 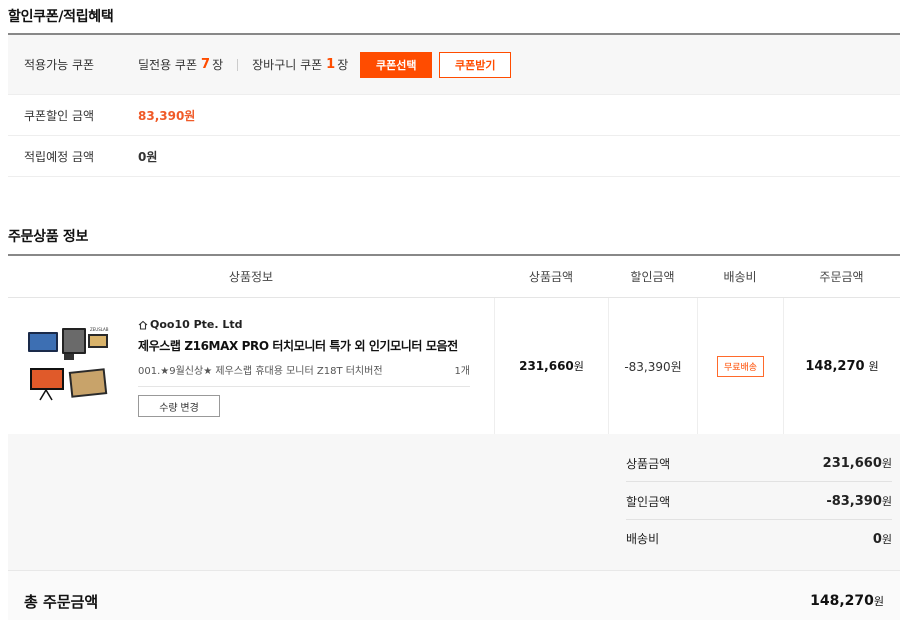 I want to click on product-price: 231,660원, so click(x=551, y=366).